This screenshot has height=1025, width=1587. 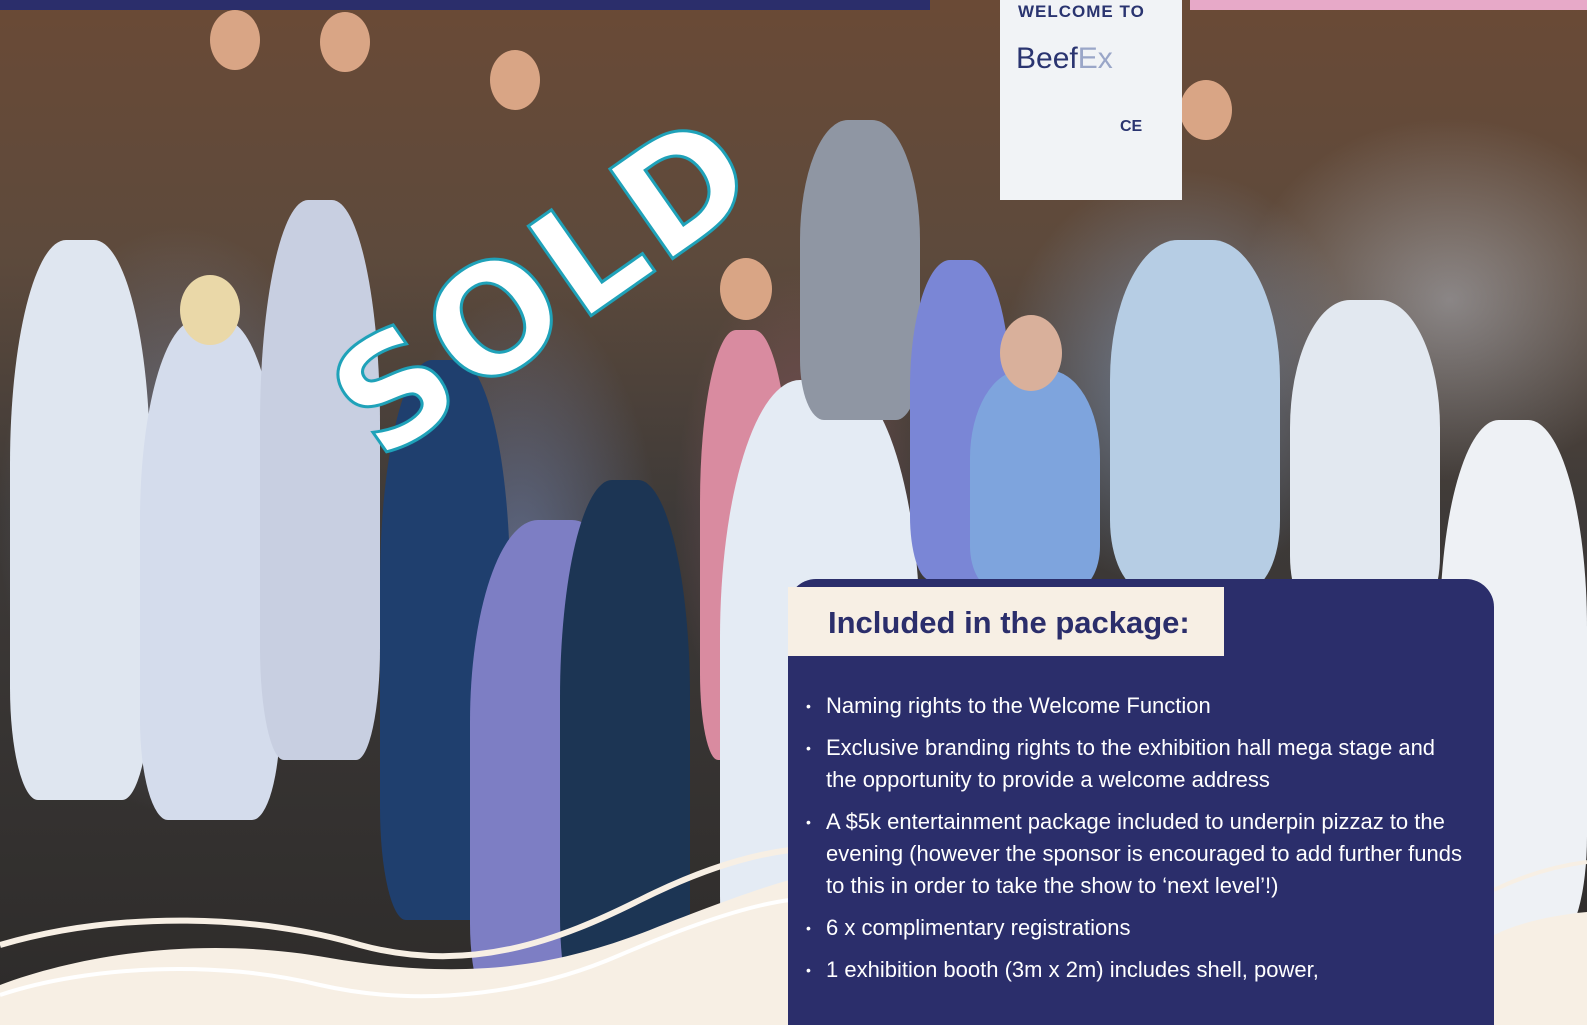 What do you see at coordinates (1540, 876) in the screenshot?
I see `wave-line-right` at bounding box center [1540, 876].